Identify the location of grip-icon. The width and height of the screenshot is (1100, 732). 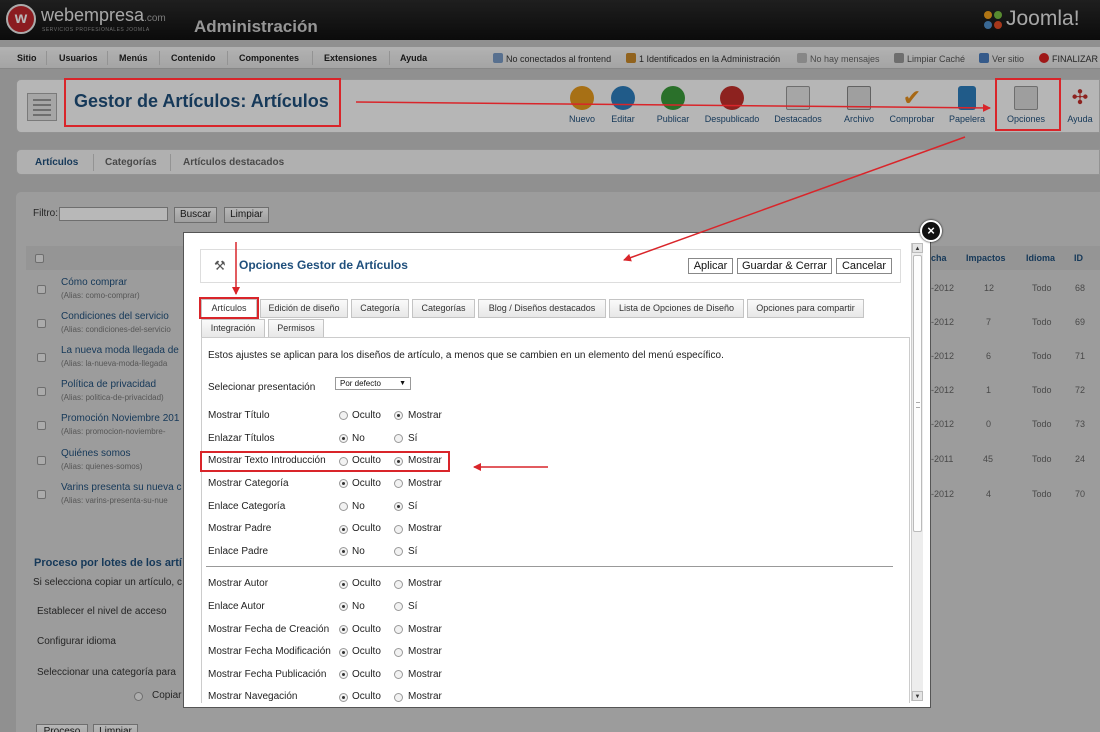
(918, 405).